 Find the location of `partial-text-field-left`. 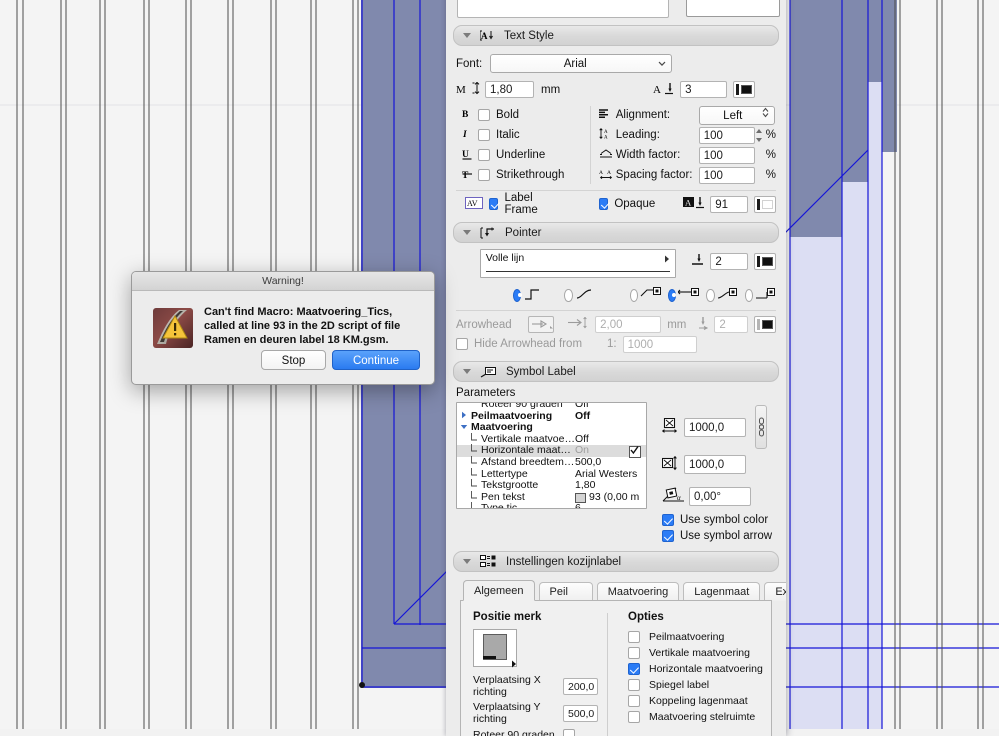

partial-text-field-left is located at coordinates (563, 9).